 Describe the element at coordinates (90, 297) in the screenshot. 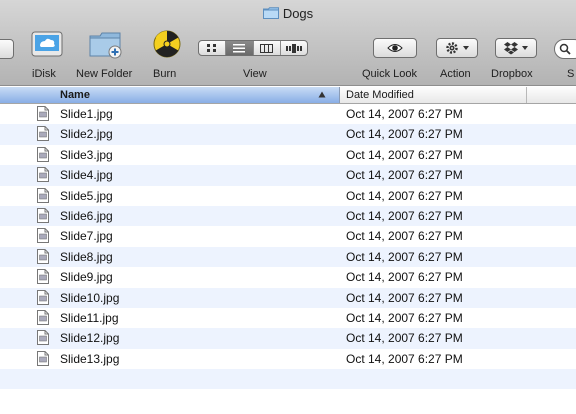

I see `file-name: Slide10.jpg` at that location.